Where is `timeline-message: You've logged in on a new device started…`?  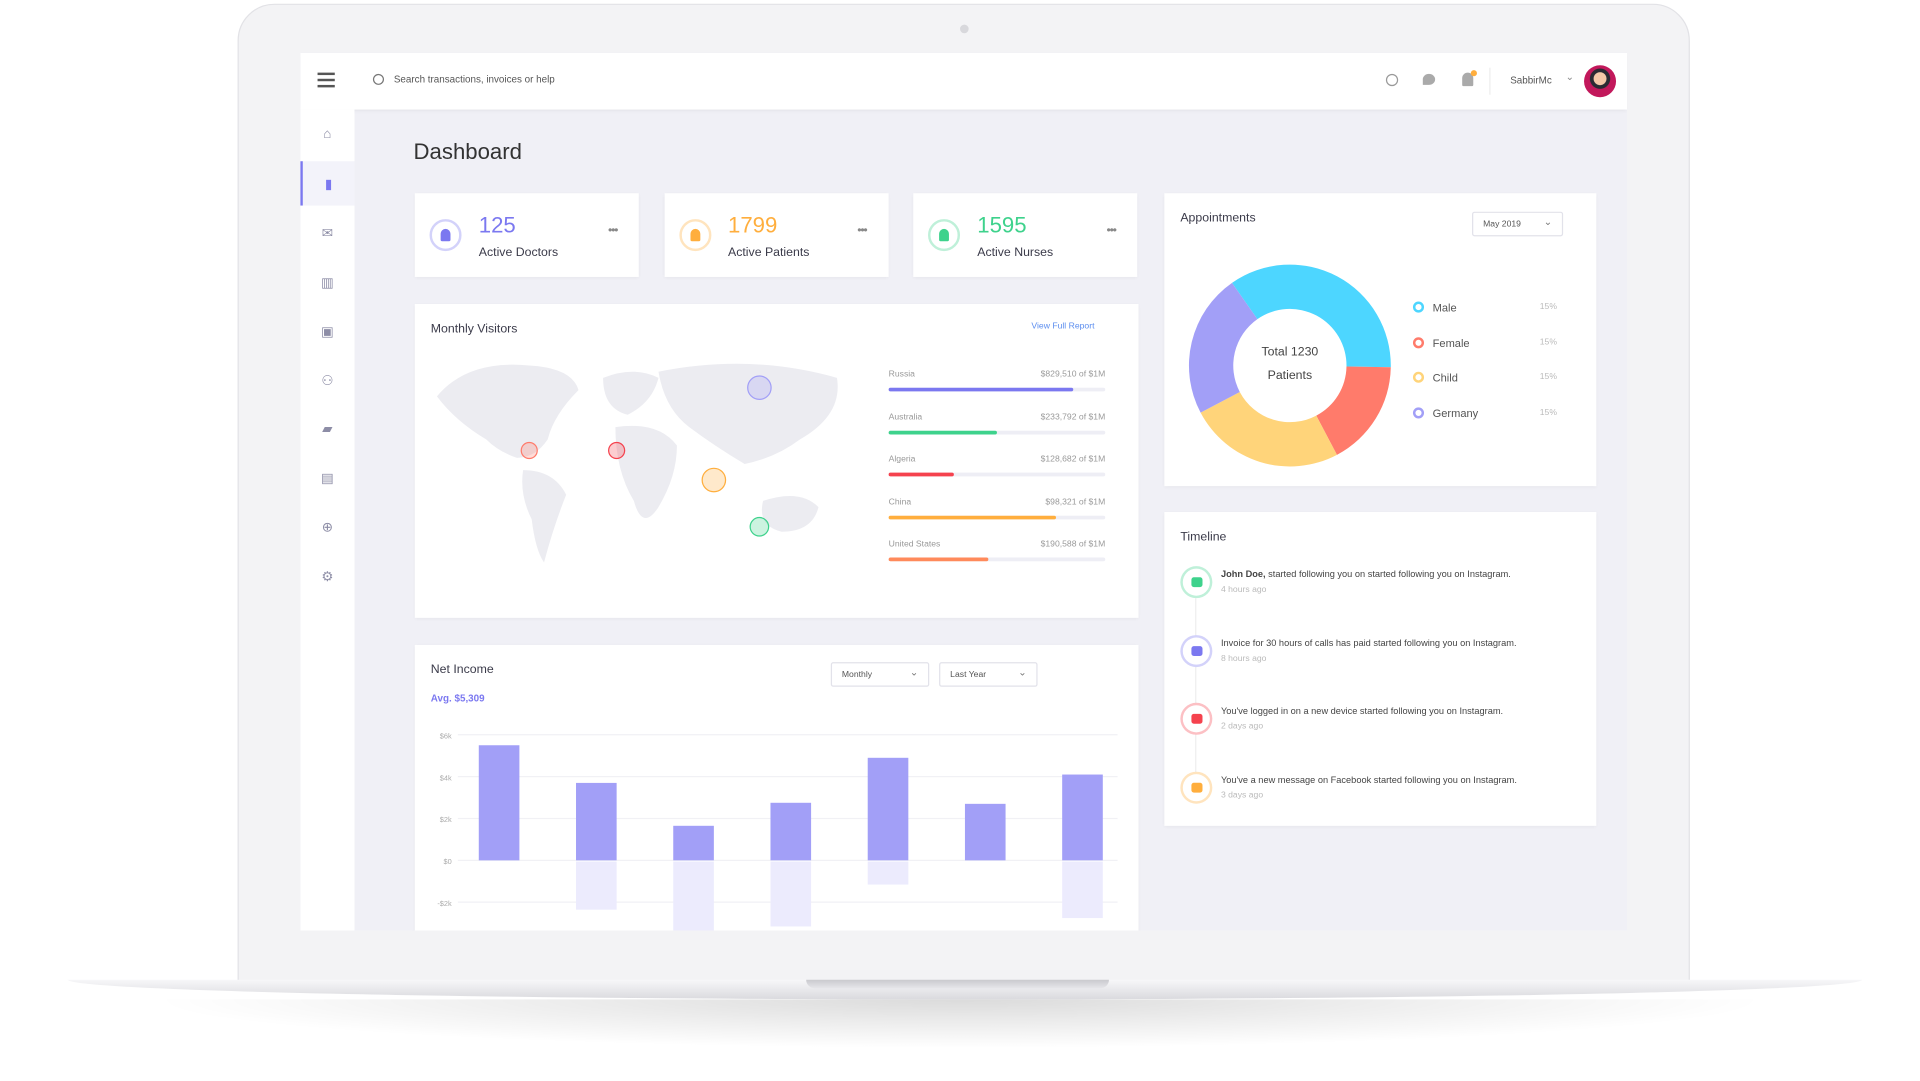 timeline-message: You've logged in on a new device started… is located at coordinates (1362, 711).